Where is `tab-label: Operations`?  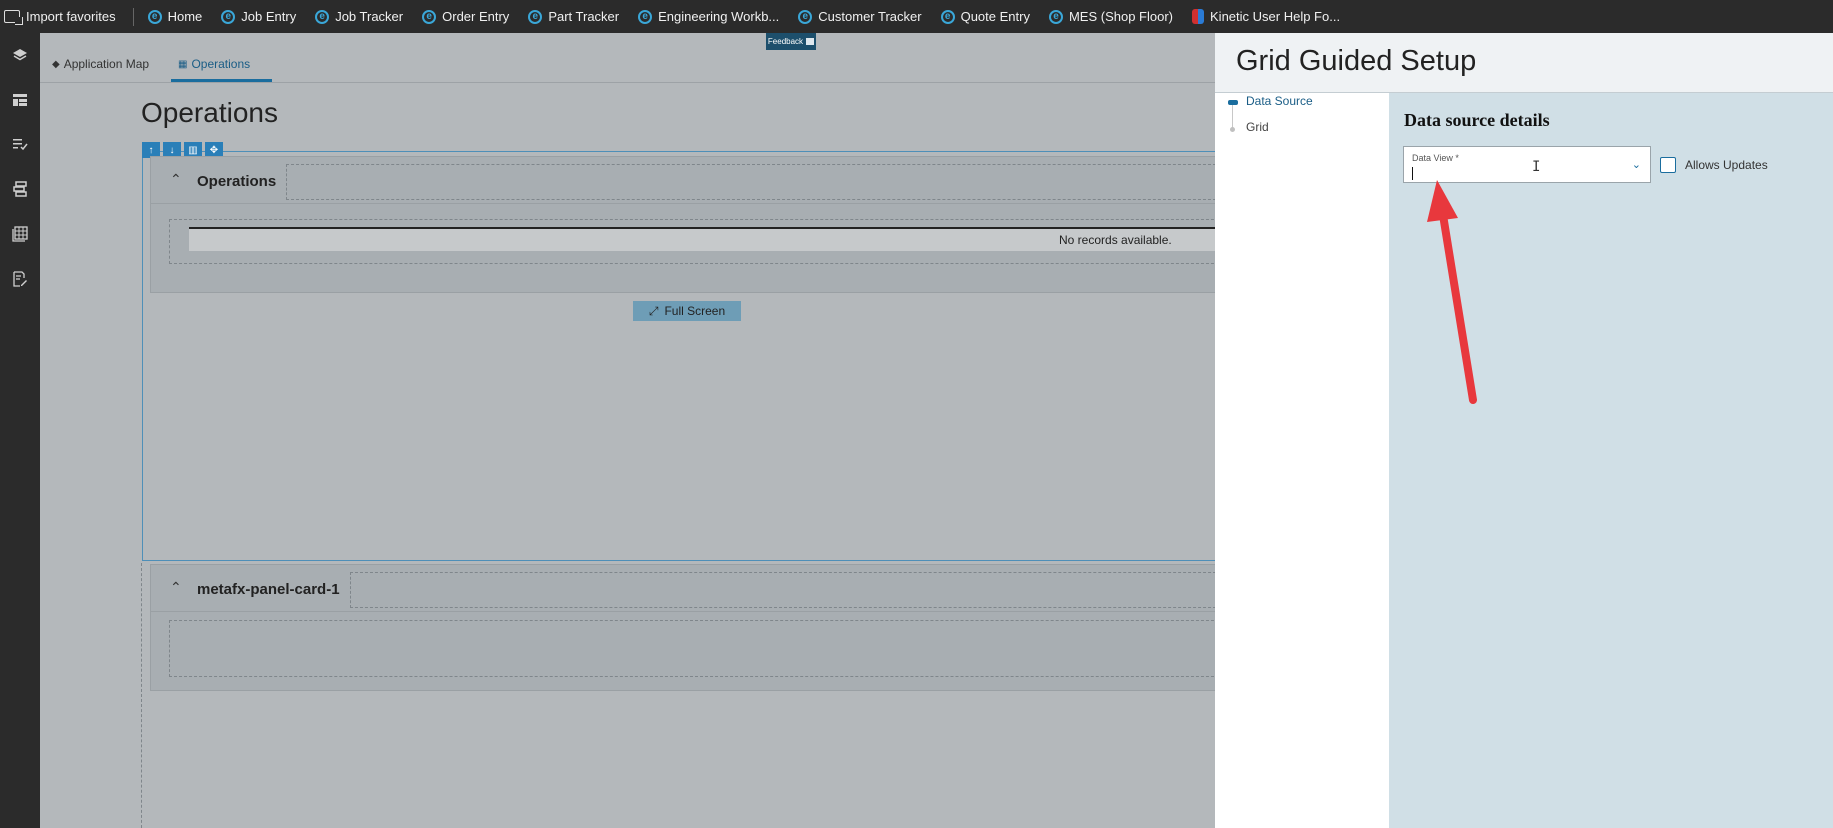
tab-label: Operations is located at coordinates (221, 64).